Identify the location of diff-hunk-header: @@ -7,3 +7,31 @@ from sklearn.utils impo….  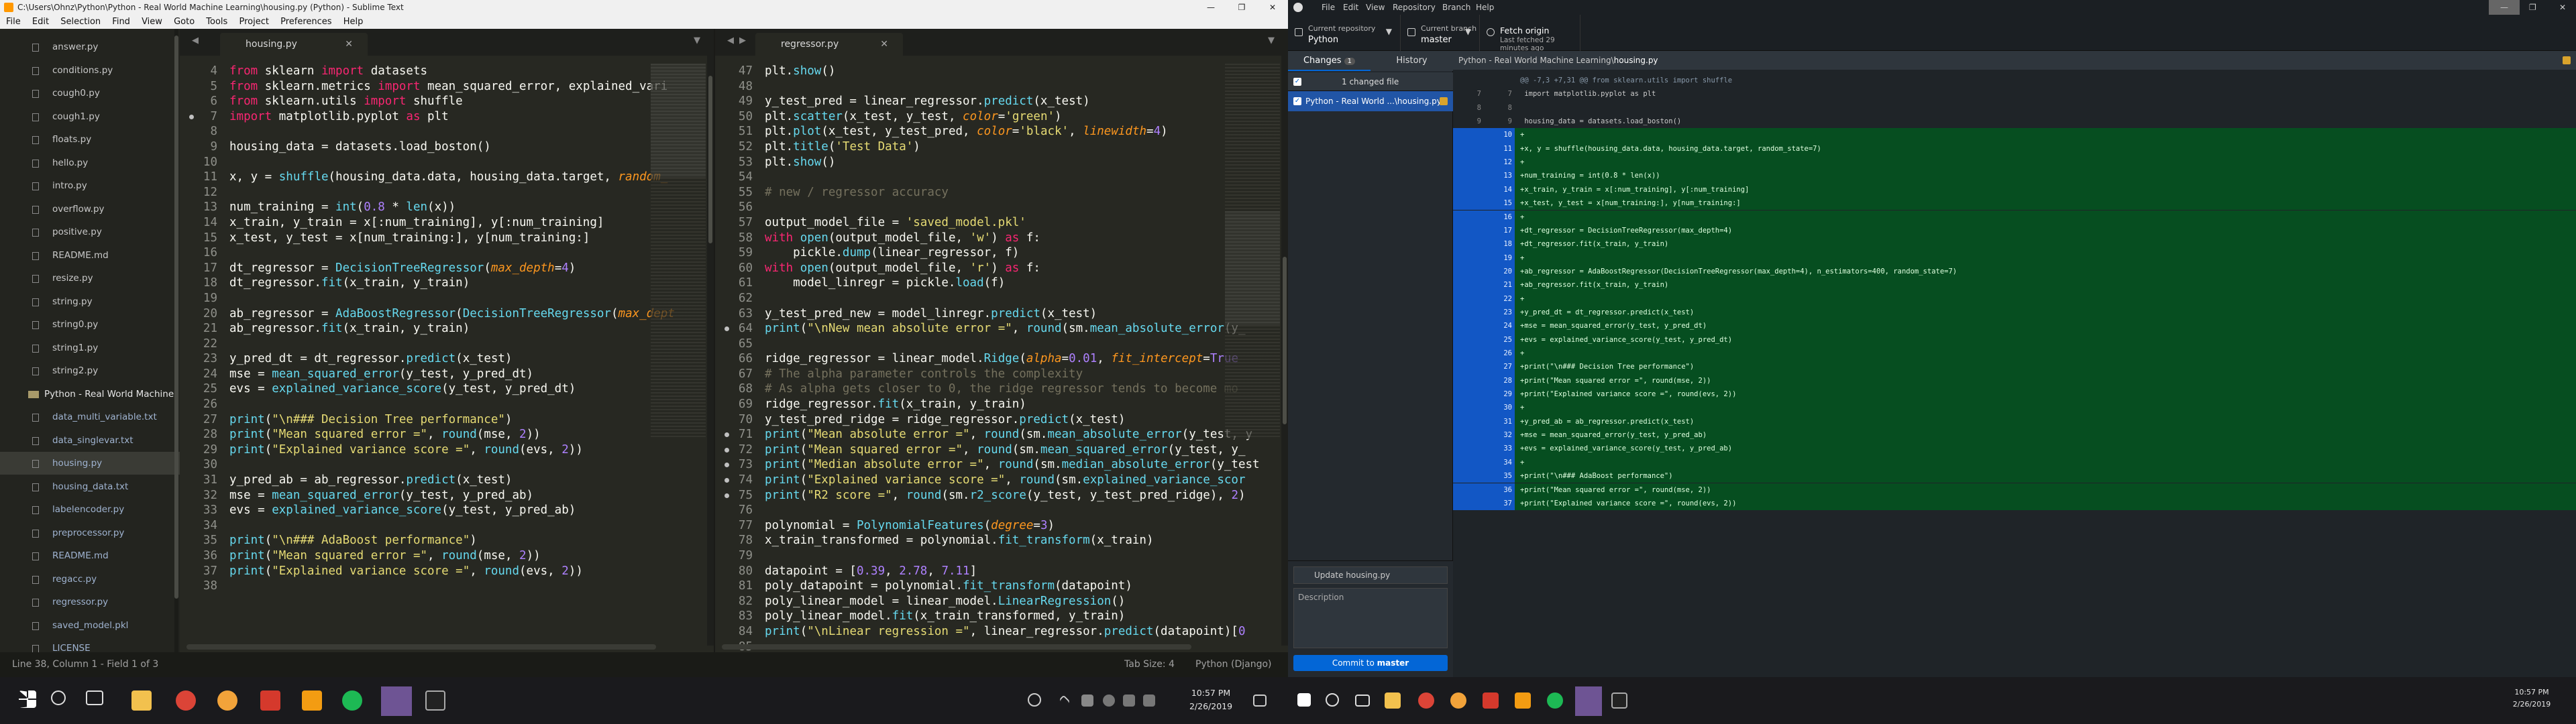
(2014, 80).